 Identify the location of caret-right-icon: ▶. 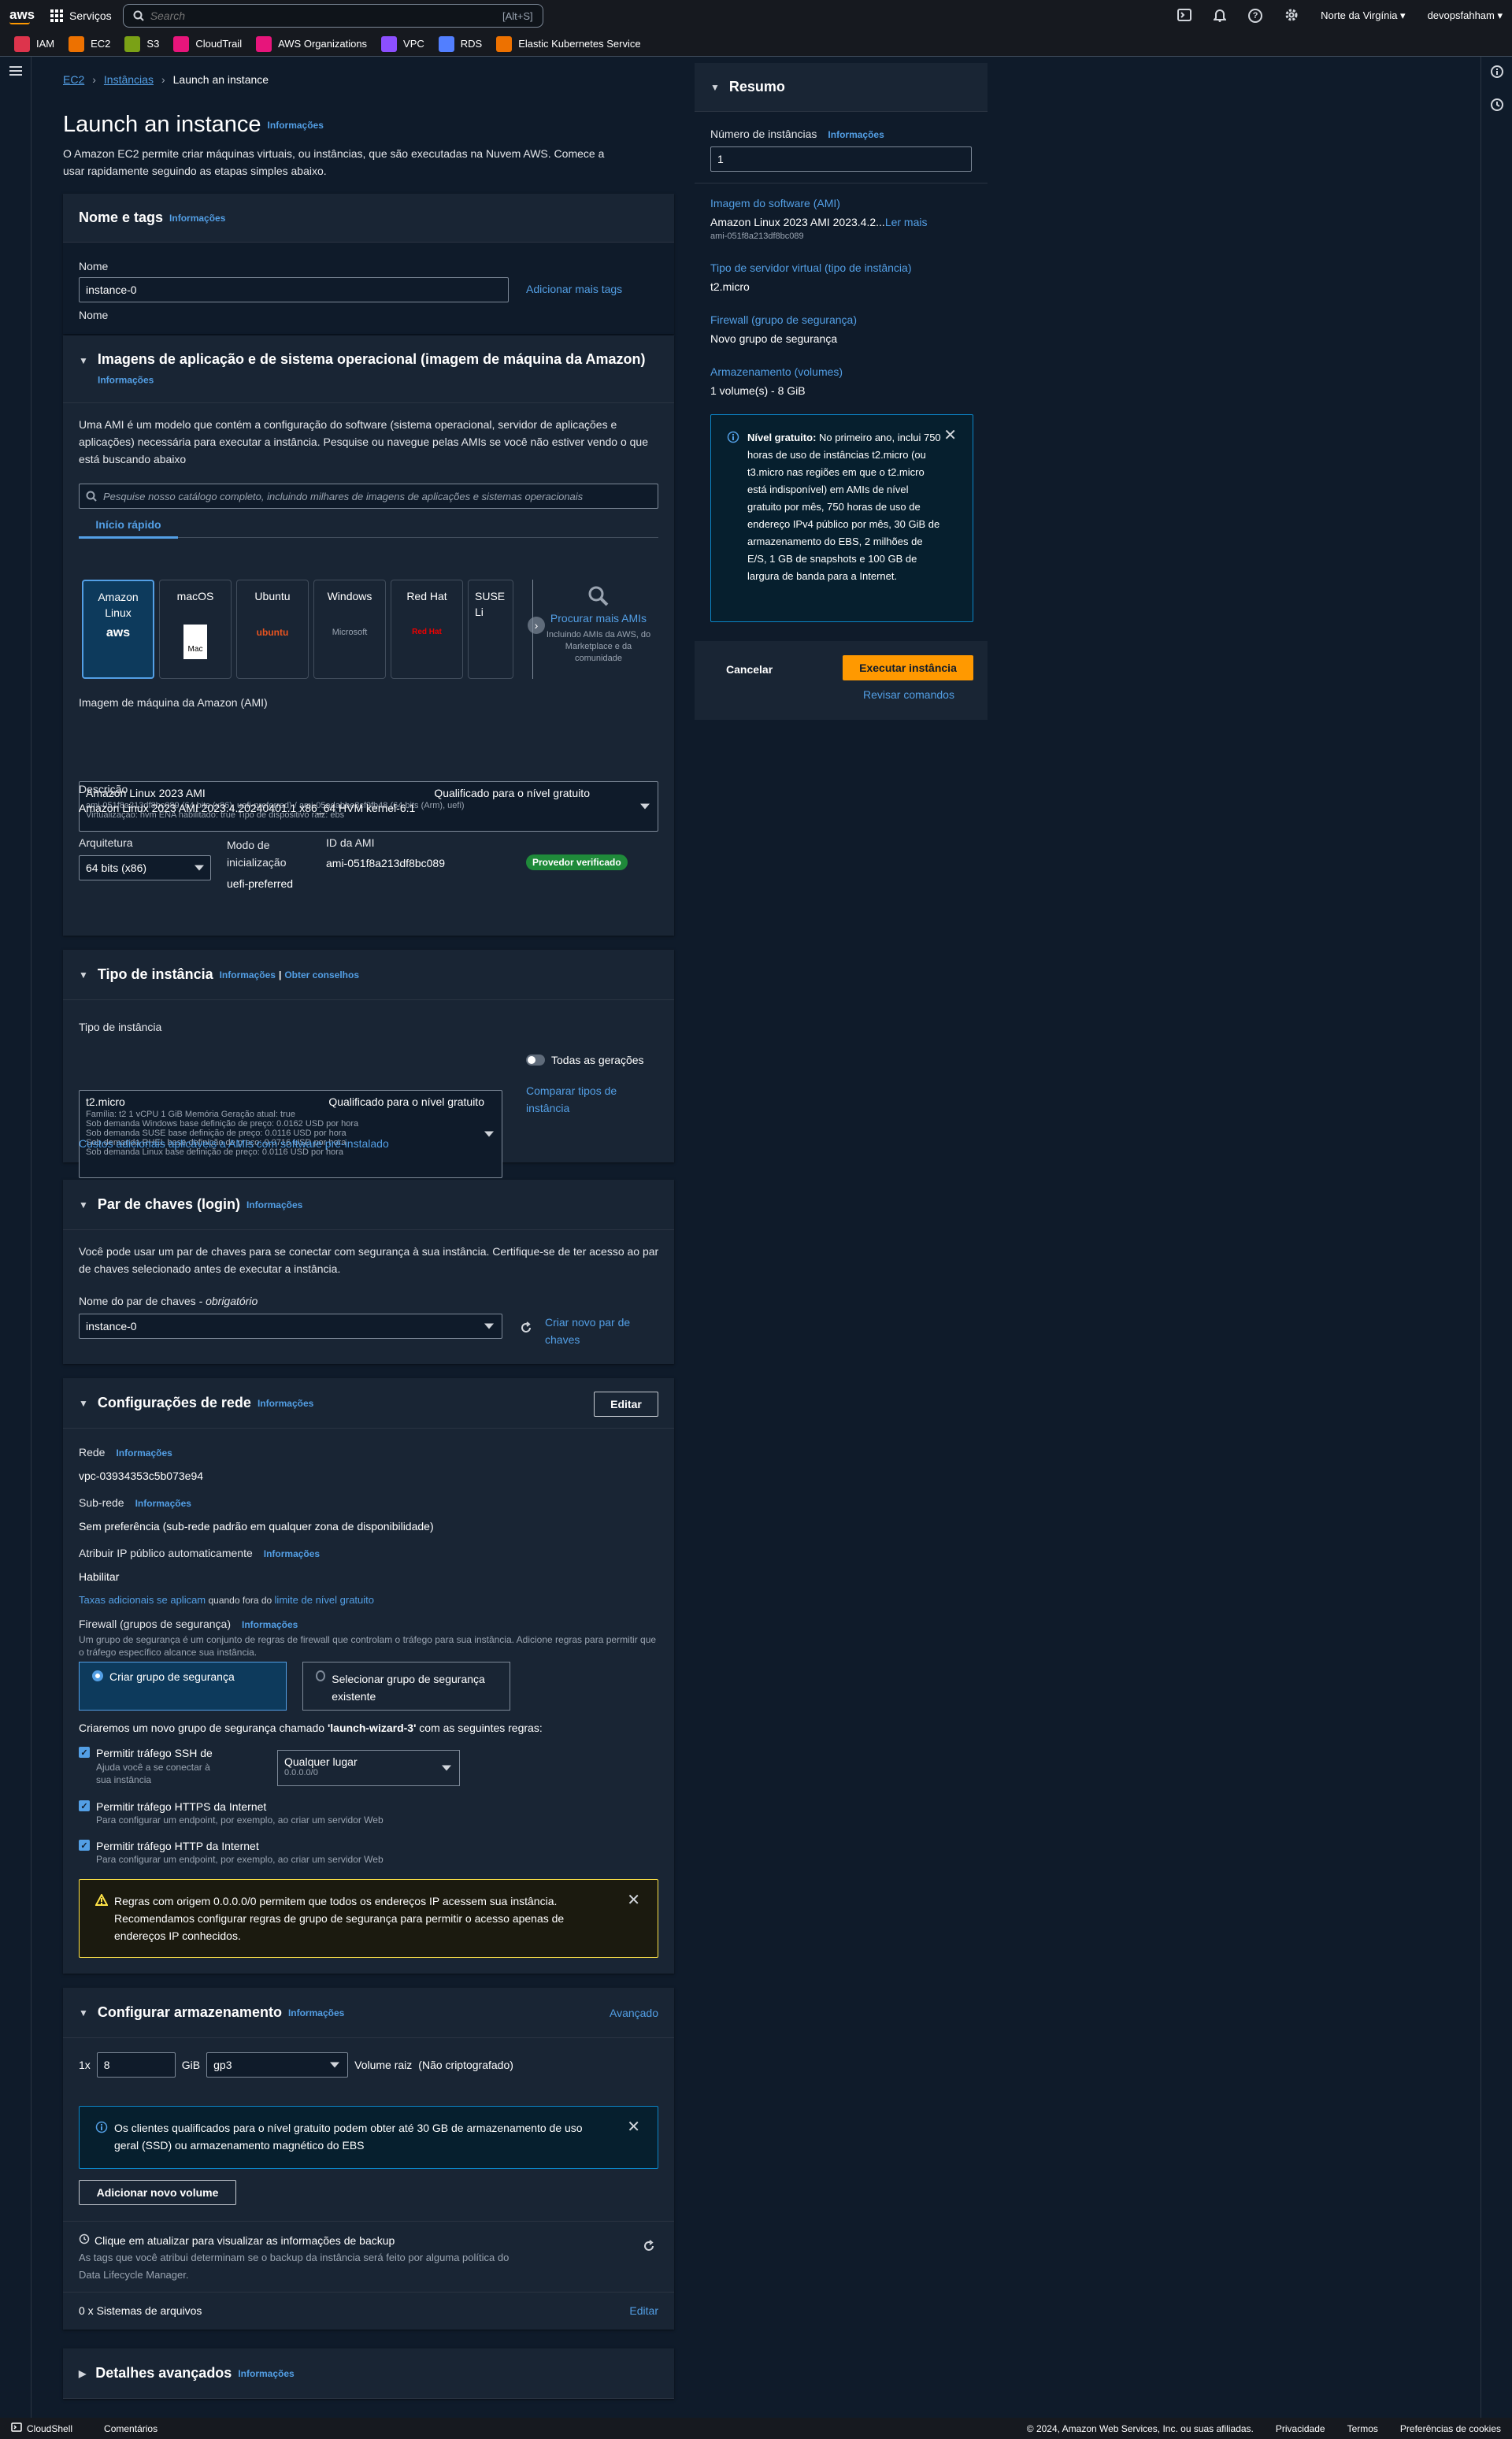
(82, 2373).